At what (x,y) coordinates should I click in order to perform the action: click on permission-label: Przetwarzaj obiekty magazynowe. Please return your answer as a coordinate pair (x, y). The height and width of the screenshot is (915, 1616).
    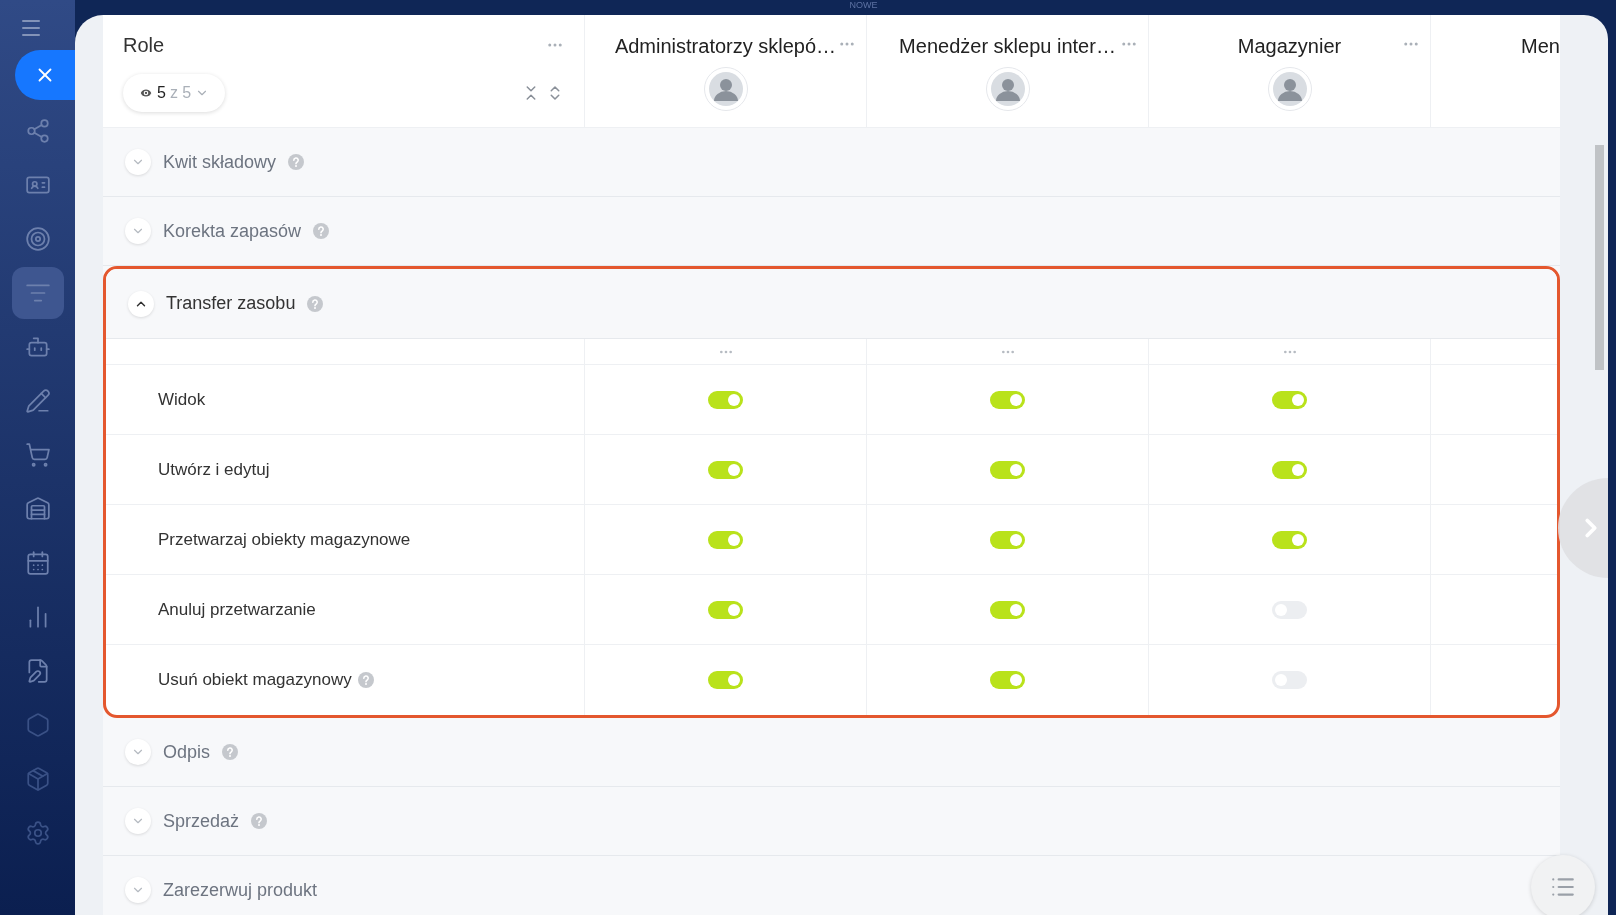
    Looking at the image, I should click on (284, 539).